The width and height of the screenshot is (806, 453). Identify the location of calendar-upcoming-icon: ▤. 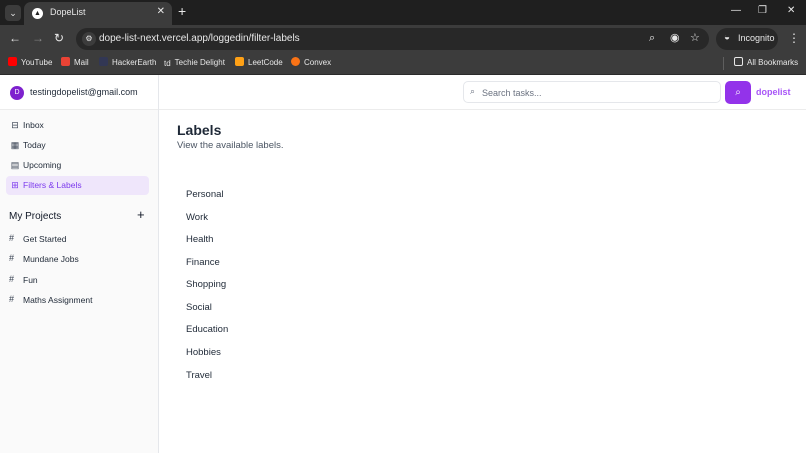
(15, 165).